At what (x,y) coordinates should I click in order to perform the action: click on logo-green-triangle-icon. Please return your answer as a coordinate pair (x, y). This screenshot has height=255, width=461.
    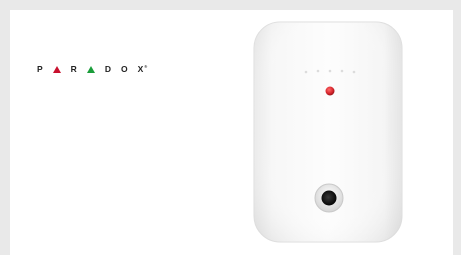
    Looking at the image, I should click on (90, 69).